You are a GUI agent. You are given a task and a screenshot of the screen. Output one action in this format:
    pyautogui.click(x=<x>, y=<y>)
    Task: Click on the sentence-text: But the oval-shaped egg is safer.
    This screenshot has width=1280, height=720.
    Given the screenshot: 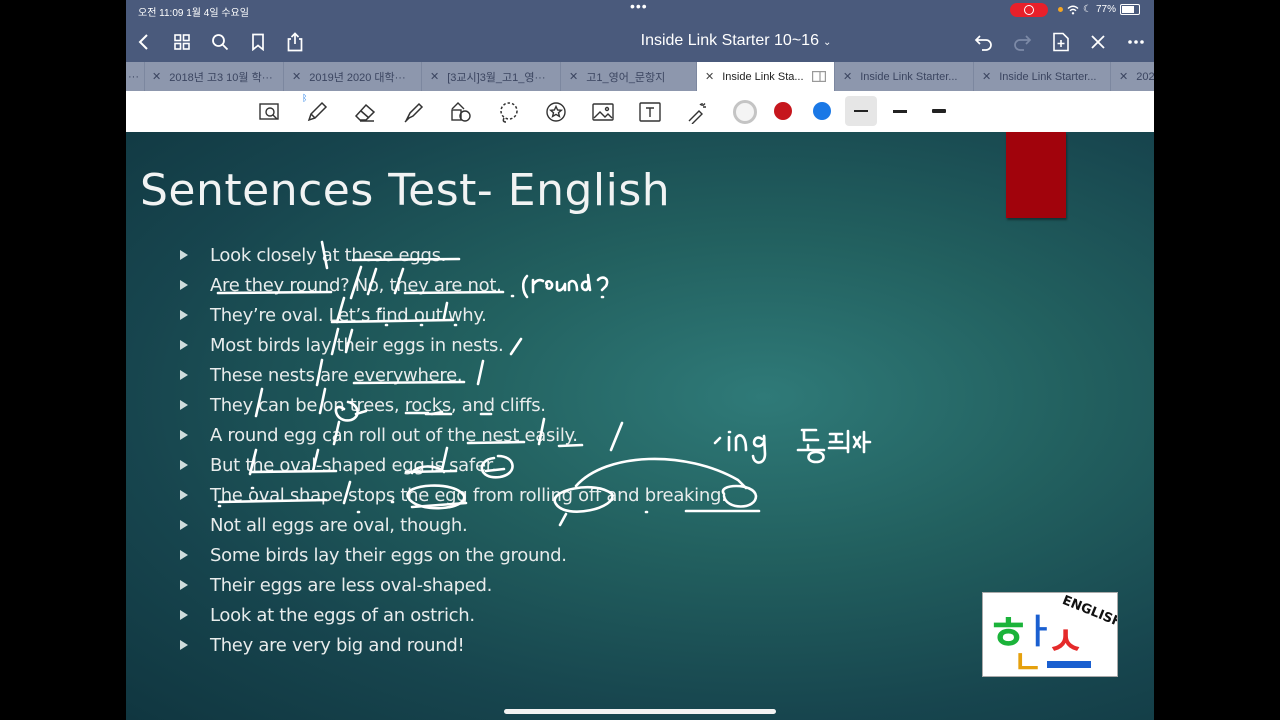 What is the action you would take?
    pyautogui.click(x=353, y=465)
    